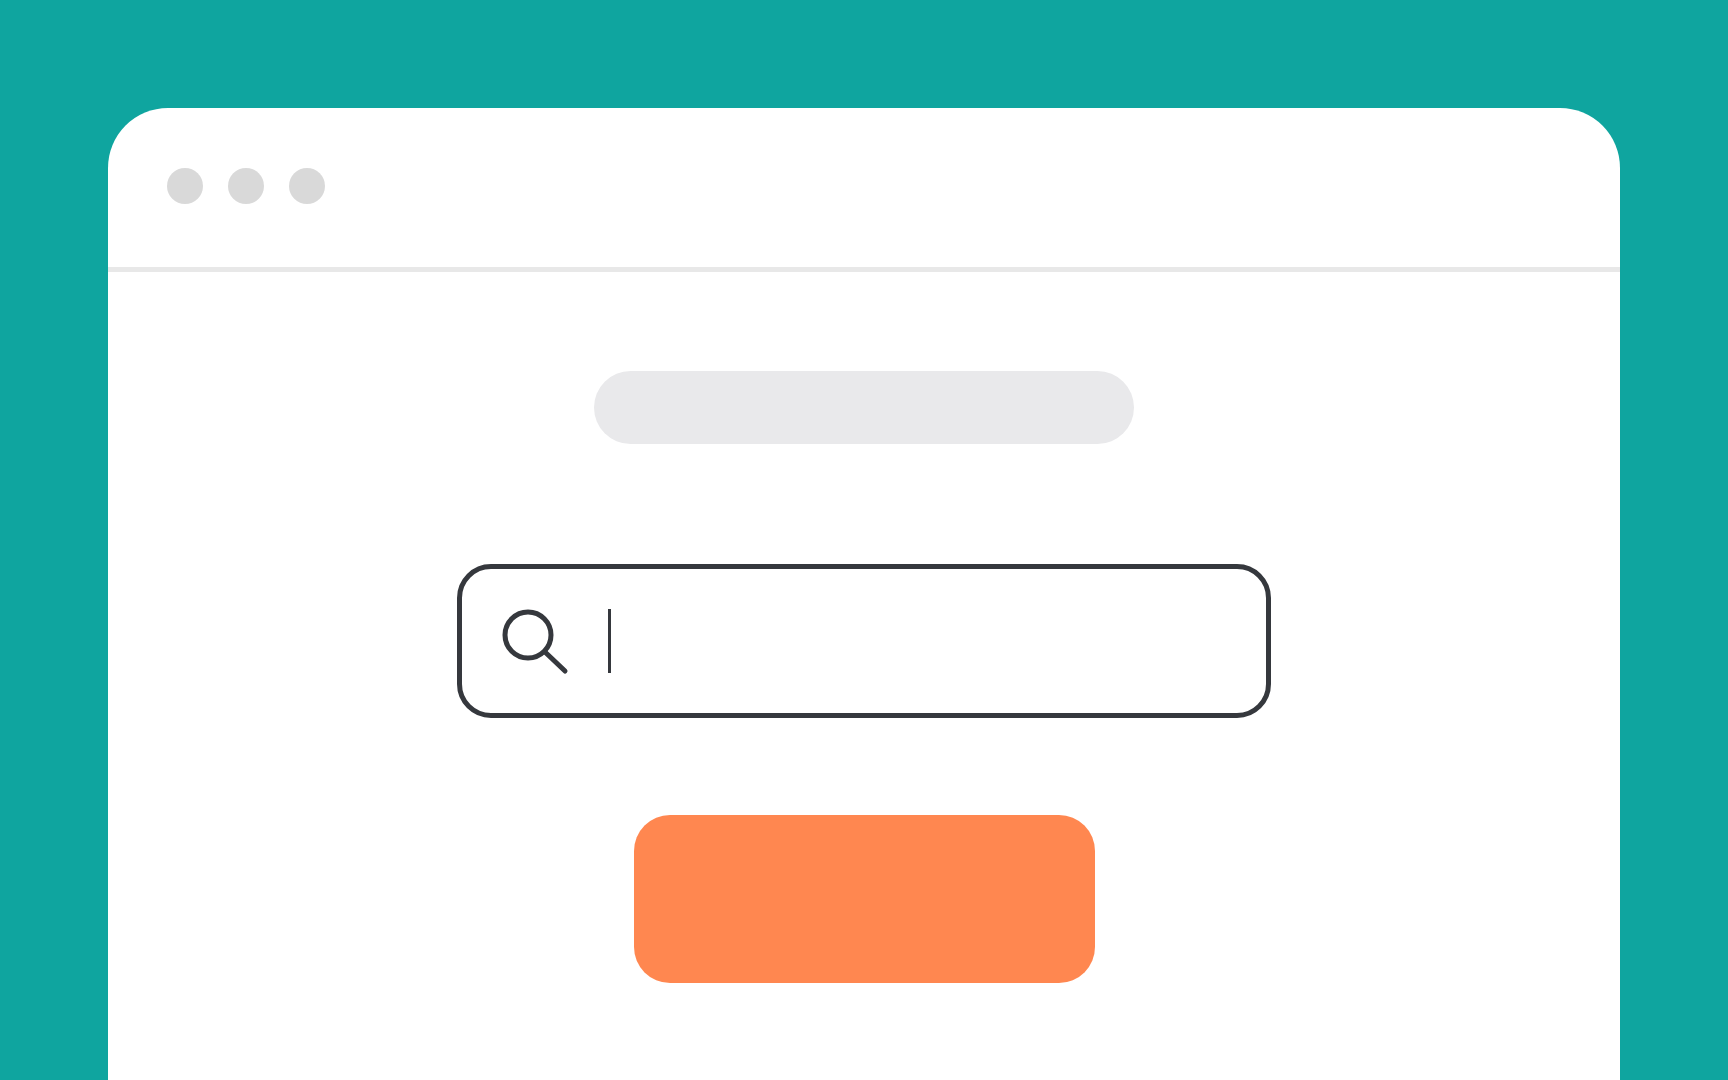 The width and height of the screenshot is (1728, 1080). I want to click on action-button, so click(864, 899).